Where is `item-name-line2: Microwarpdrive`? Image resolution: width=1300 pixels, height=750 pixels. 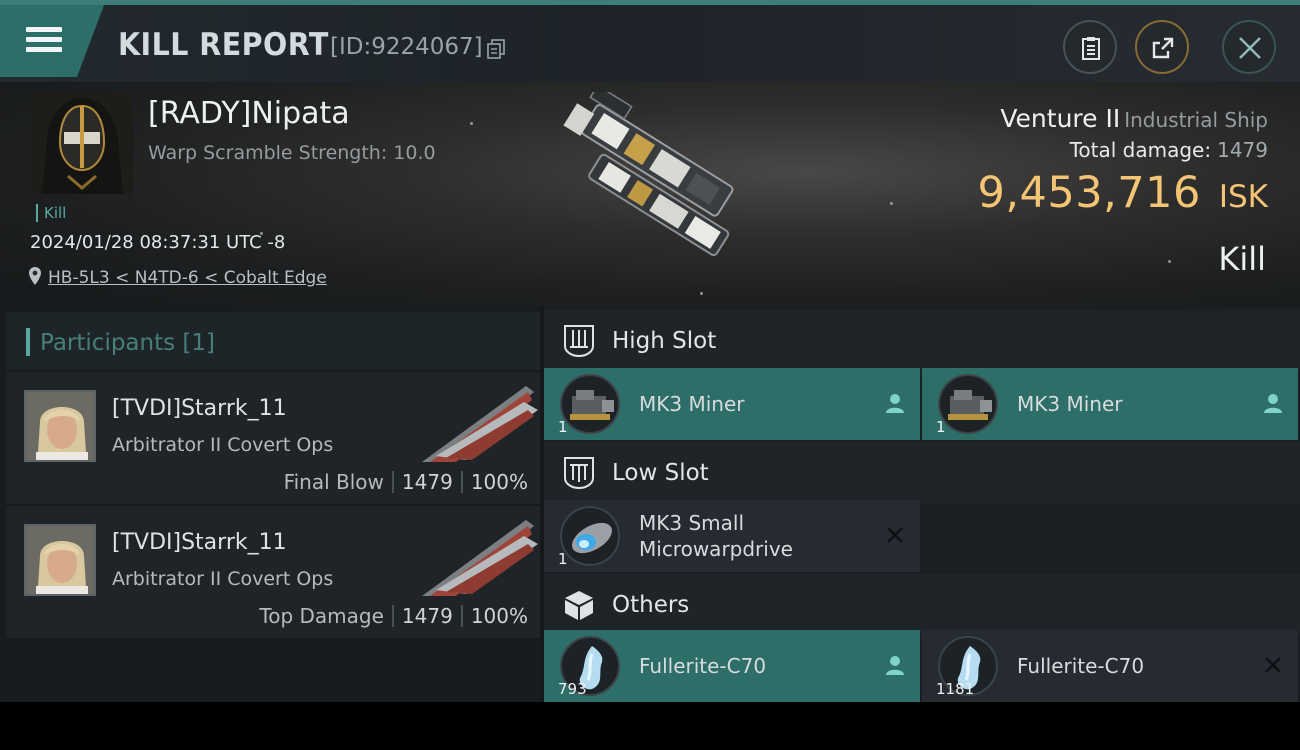
item-name-line2: Microwarpdrive is located at coordinates (716, 549).